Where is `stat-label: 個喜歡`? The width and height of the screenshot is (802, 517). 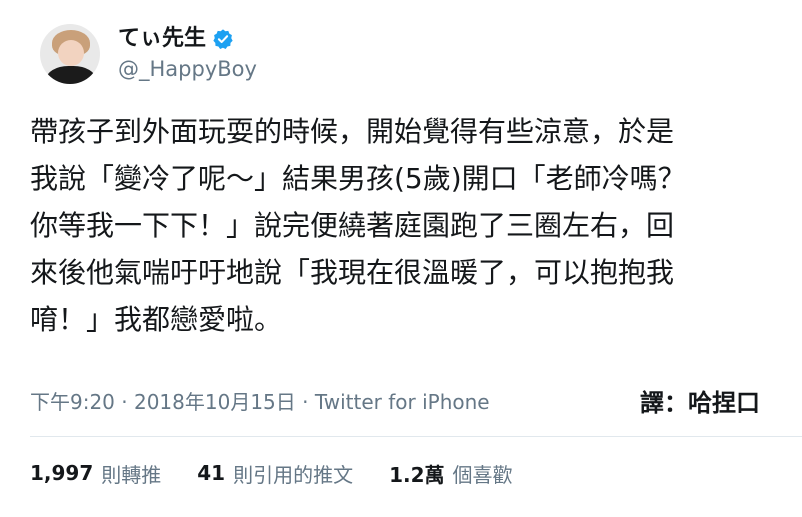 stat-label: 個喜歡 is located at coordinates (482, 474).